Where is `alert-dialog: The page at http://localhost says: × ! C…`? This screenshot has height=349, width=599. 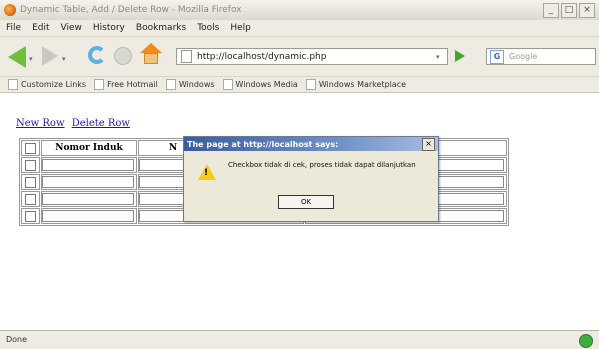
alert-dialog: The page at http://localhost says: × ! C… is located at coordinates (311, 179).